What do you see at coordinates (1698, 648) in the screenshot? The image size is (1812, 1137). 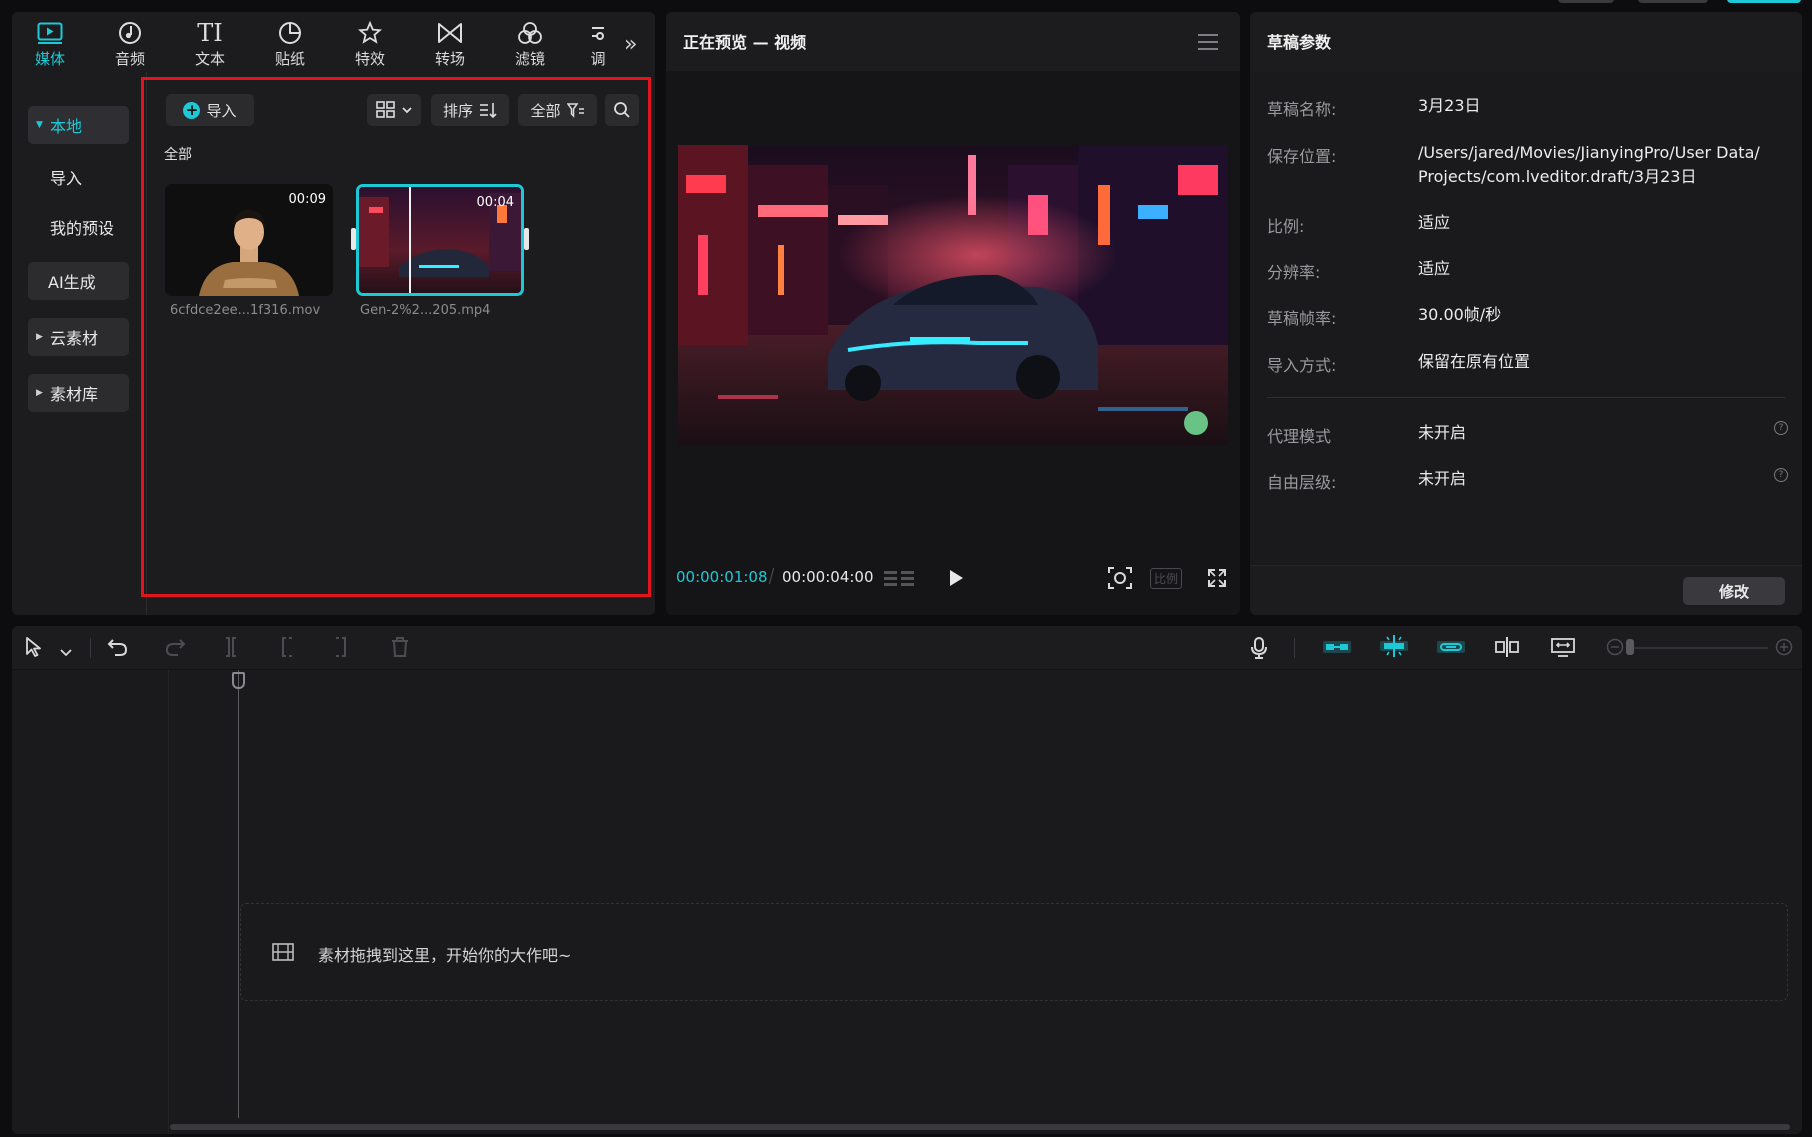 I see `zoom-slider-track` at bounding box center [1698, 648].